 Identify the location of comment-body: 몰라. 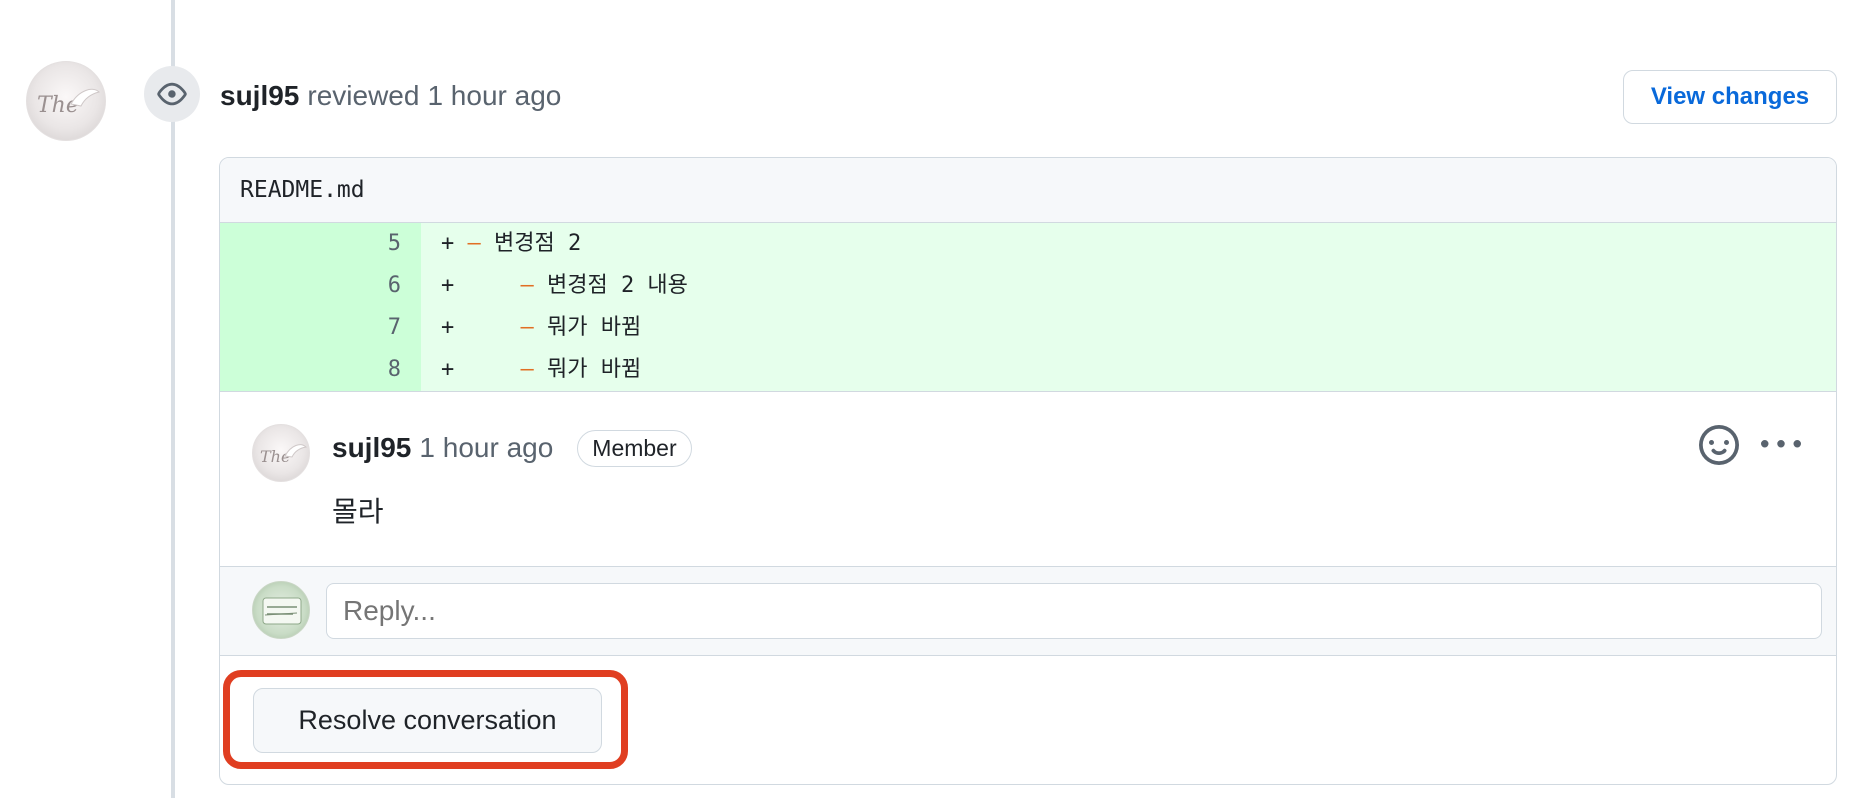
(358, 511).